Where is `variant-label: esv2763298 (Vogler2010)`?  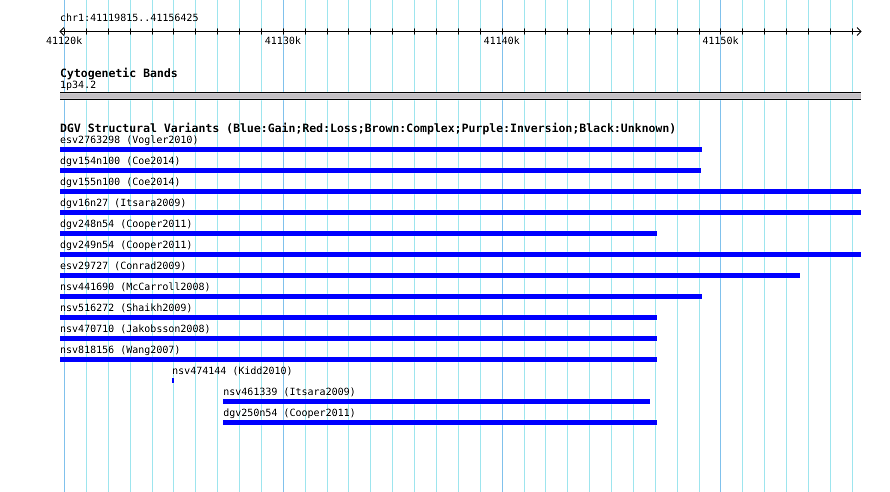 variant-label: esv2763298 (Vogler2010) is located at coordinates (129, 141).